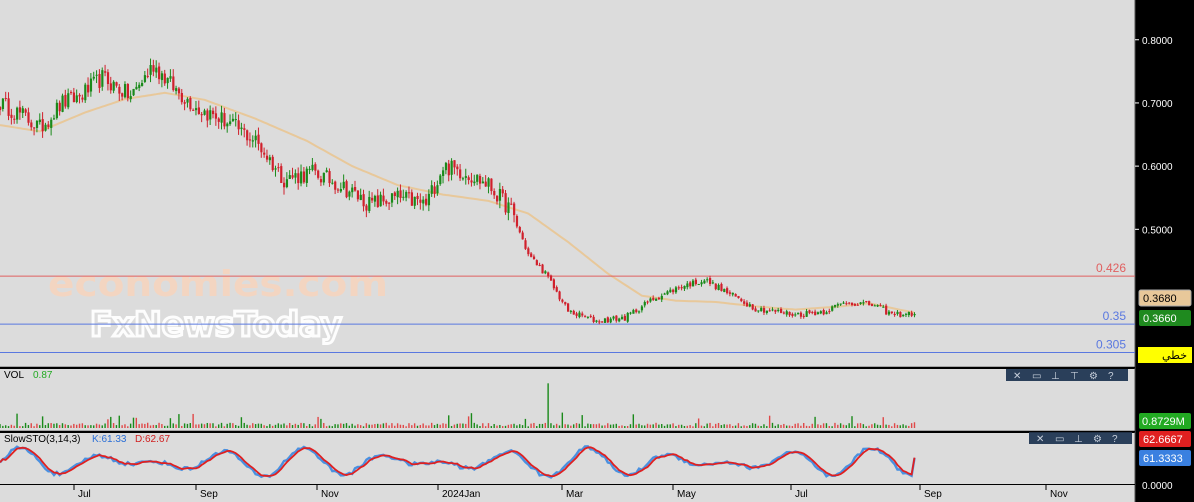 The width and height of the screenshot is (1194, 502). Describe the element at coordinates (14, 375) in the screenshot. I see `vol-label: VOL` at that location.